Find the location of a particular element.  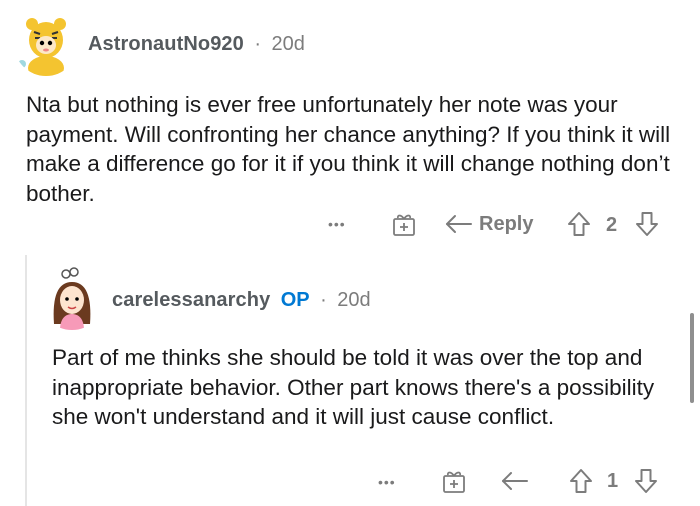

reply-button is located at coordinates (515, 481).